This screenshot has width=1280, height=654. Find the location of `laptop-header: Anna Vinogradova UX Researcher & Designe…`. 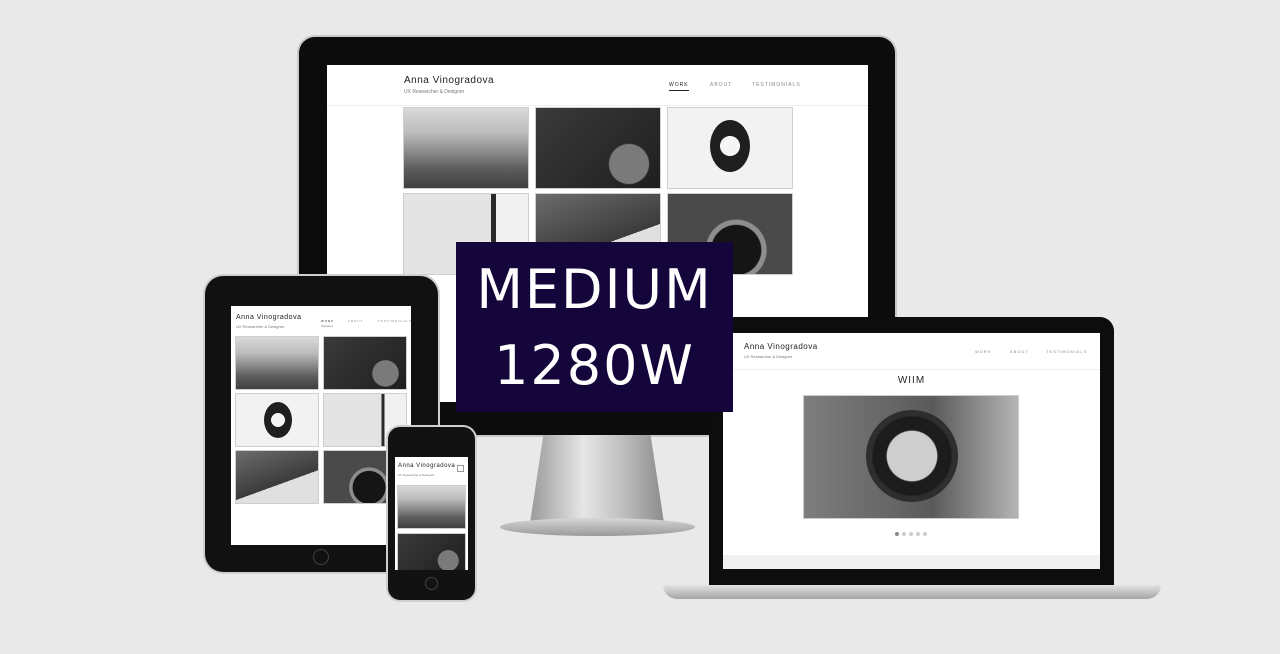

laptop-header: Anna Vinogradova UX Researcher & Designe… is located at coordinates (911, 351).